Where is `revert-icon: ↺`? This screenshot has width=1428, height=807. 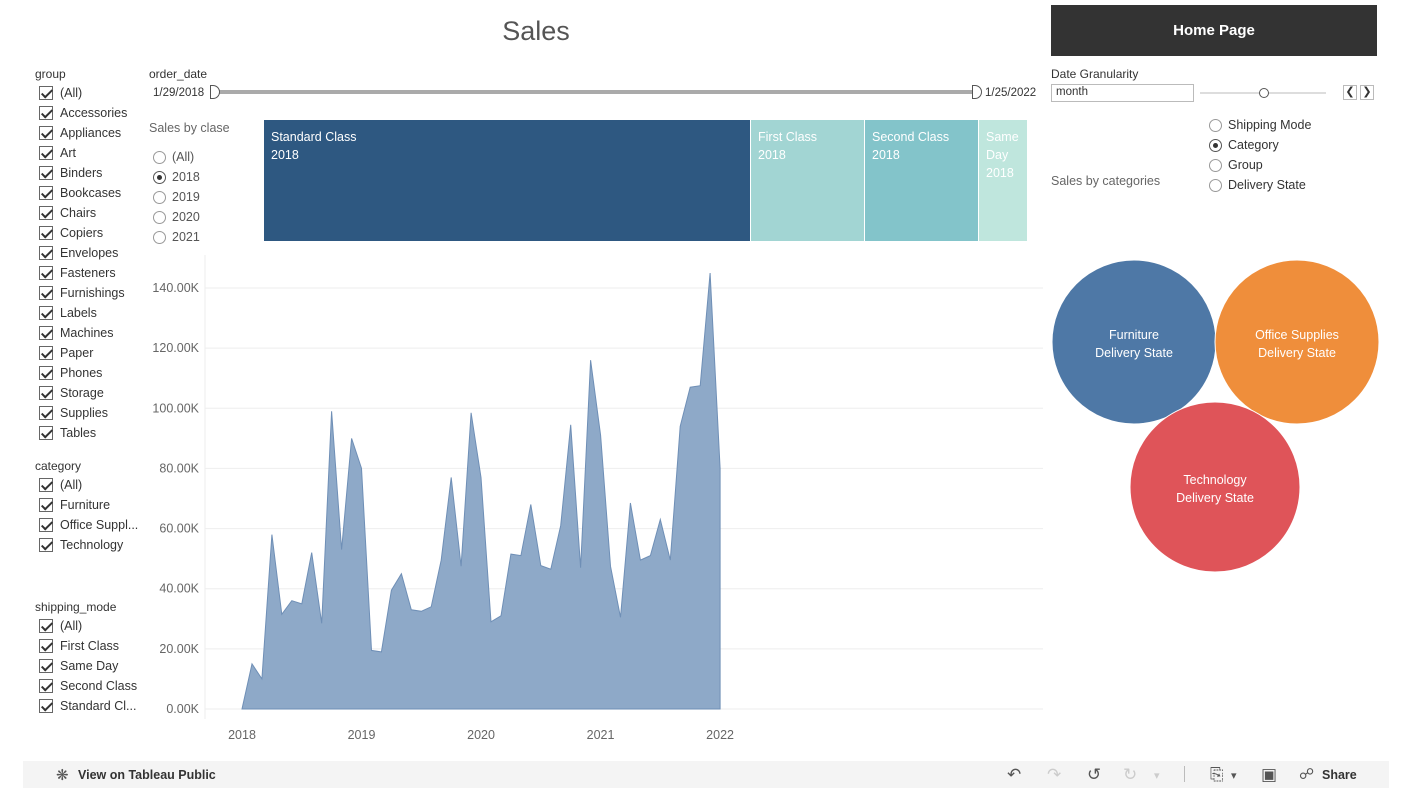 revert-icon: ↺ is located at coordinates (1094, 775).